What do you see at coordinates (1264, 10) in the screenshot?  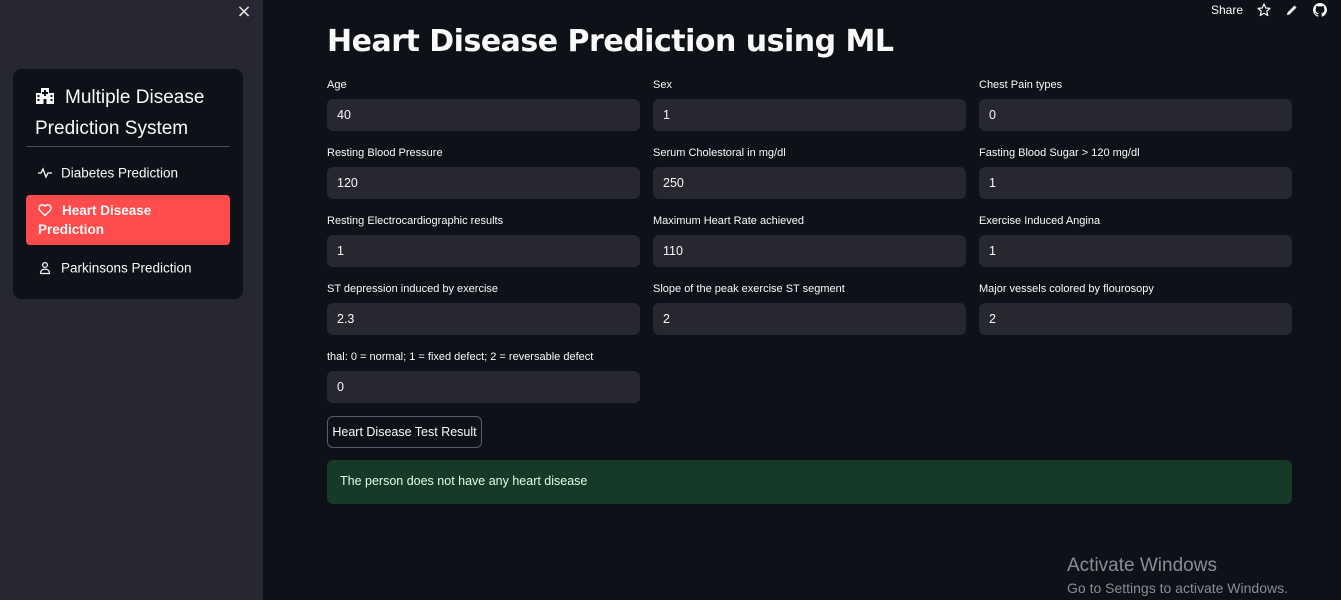 I see `star-icon` at bounding box center [1264, 10].